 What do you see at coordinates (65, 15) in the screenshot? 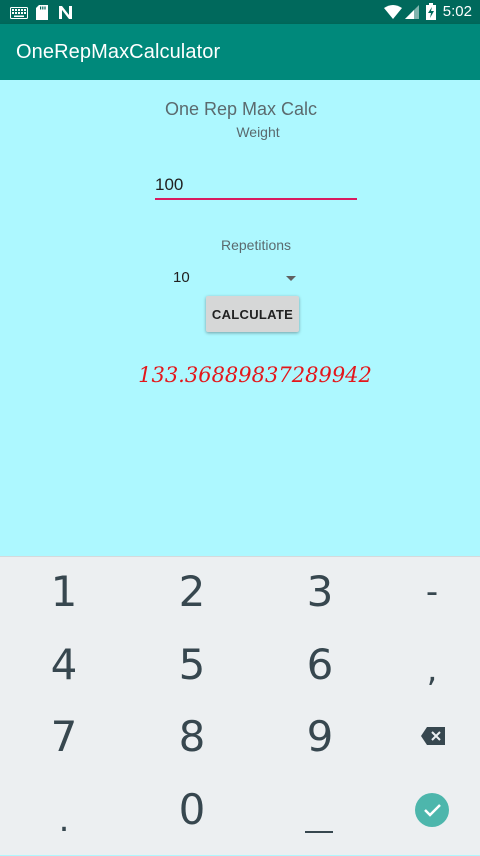
I see `n-notification-icon` at bounding box center [65, 15].